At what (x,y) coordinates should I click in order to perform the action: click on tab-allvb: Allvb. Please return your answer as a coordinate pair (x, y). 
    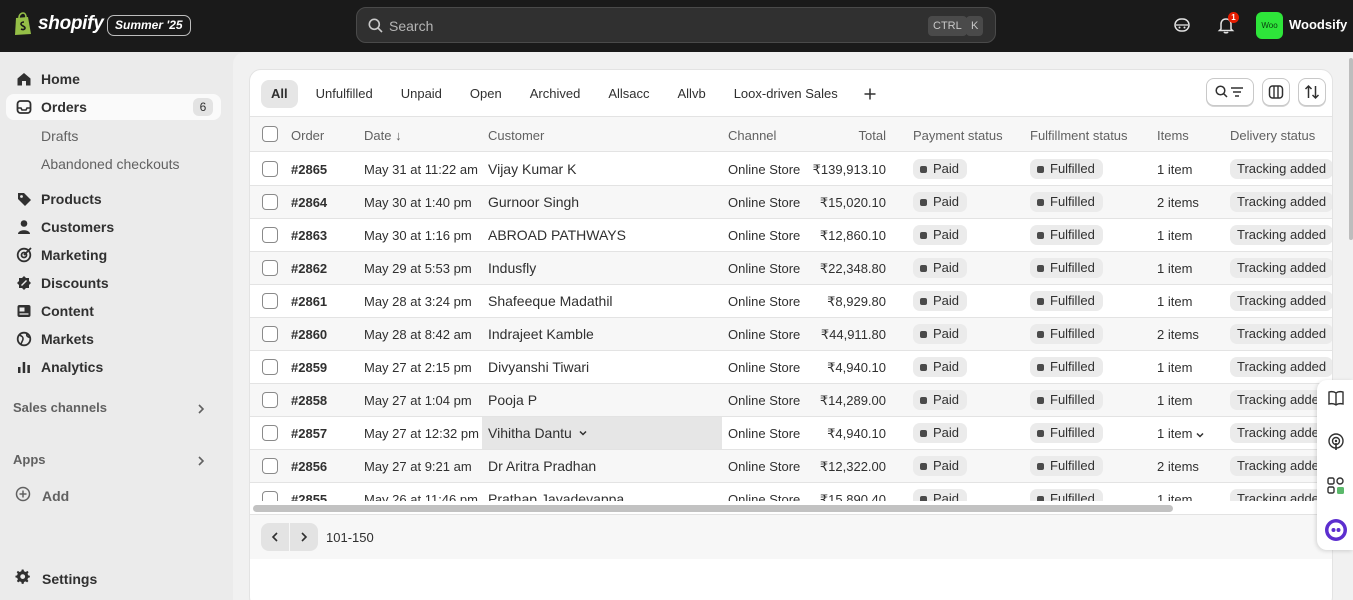
    Looking at the image, I should click on (692, 94).